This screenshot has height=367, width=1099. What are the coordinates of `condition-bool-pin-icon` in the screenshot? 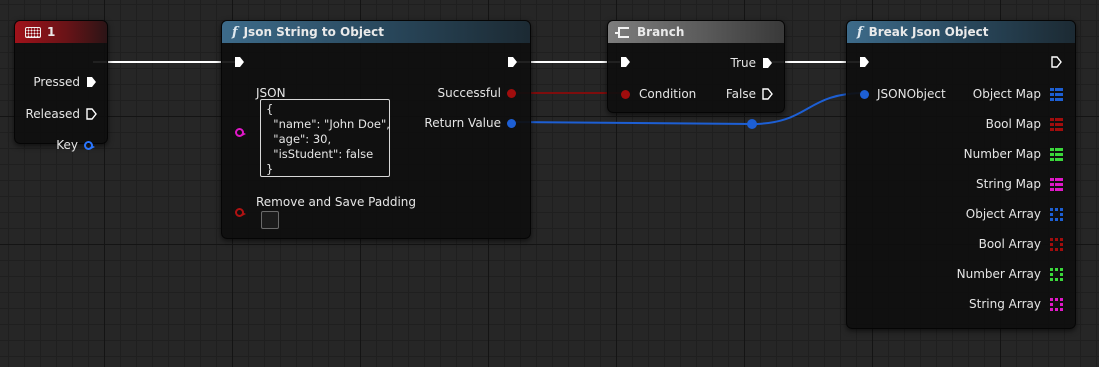 It's located at (625, 94).